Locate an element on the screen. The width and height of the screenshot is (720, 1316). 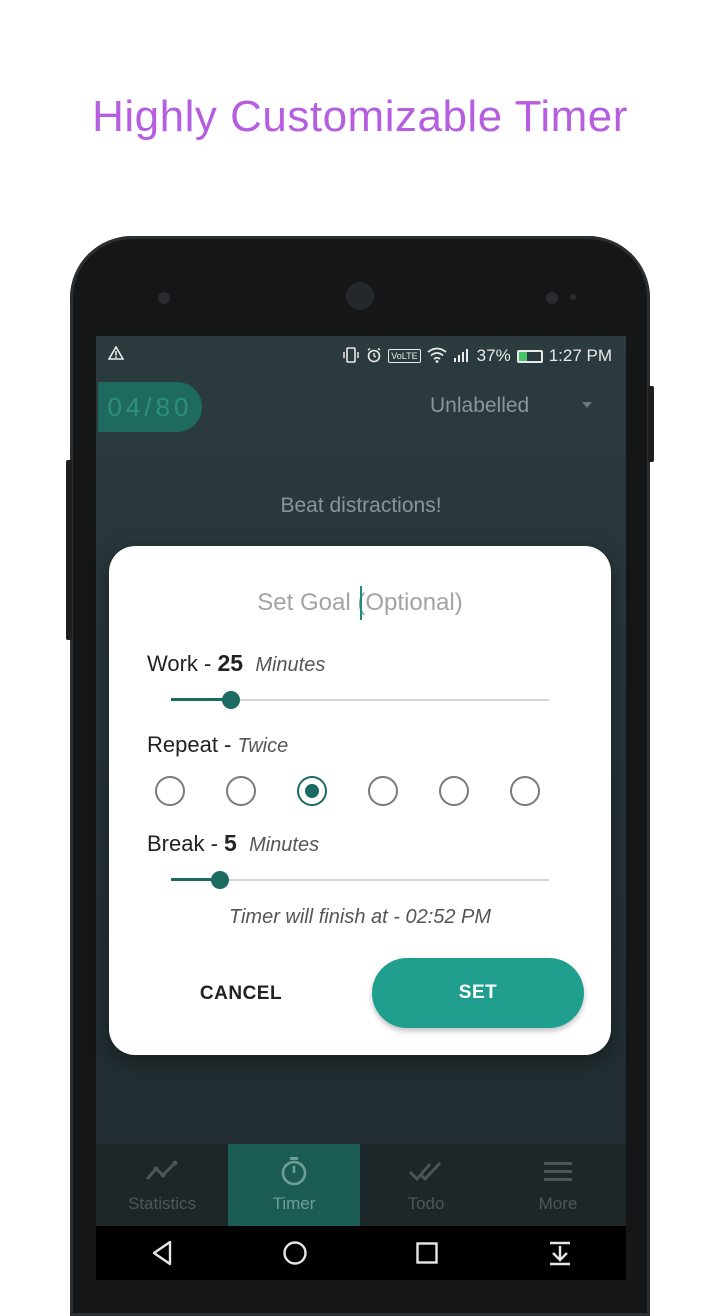
session-counter: 04/80 is located at coordinates (150, 407).